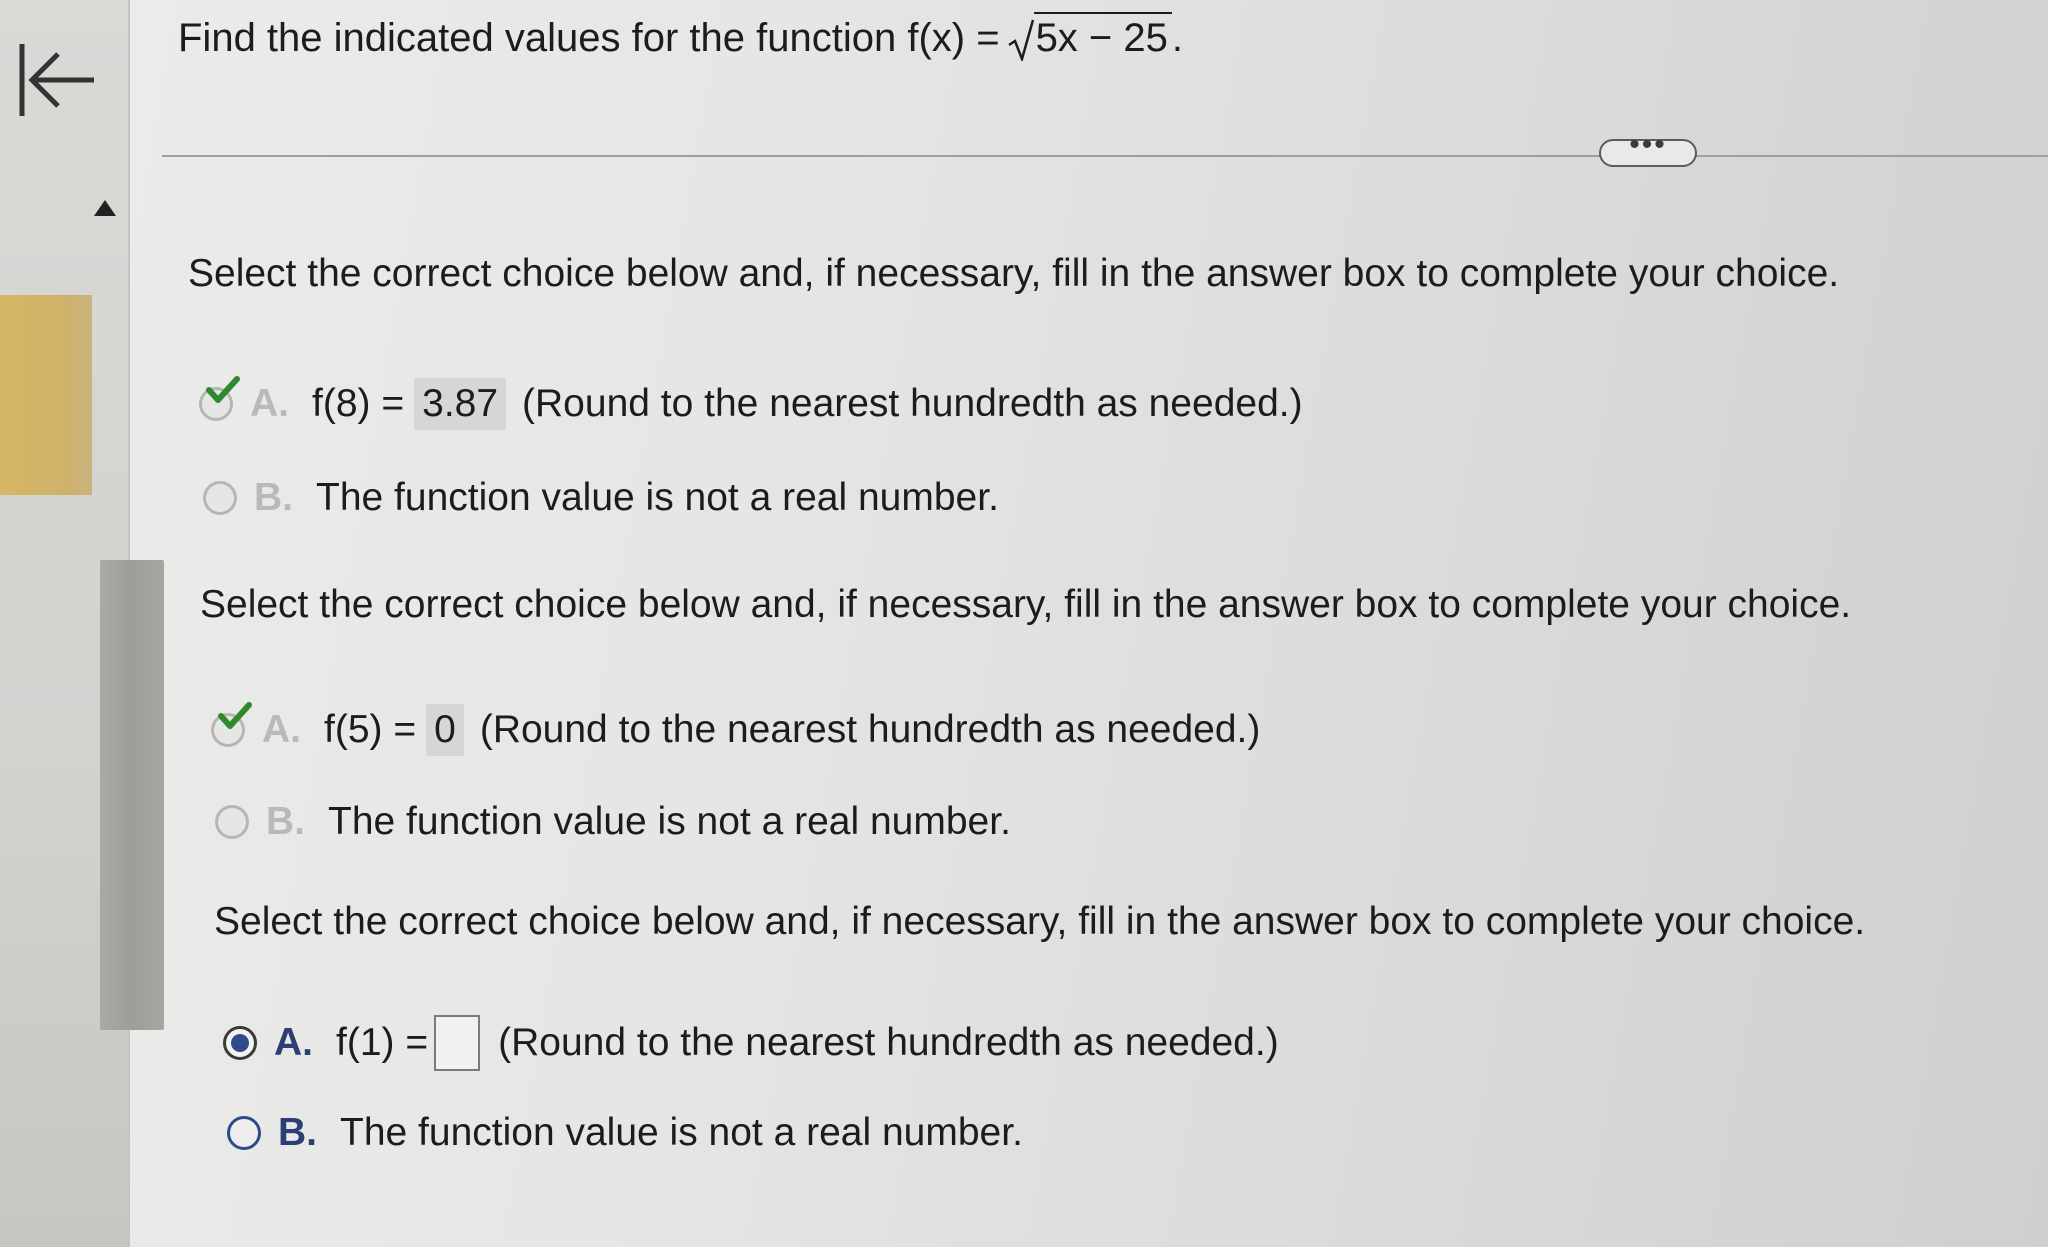  Describe the element at coordinates (1105, 156) in the screenshot. I see `header-divider` at that location.